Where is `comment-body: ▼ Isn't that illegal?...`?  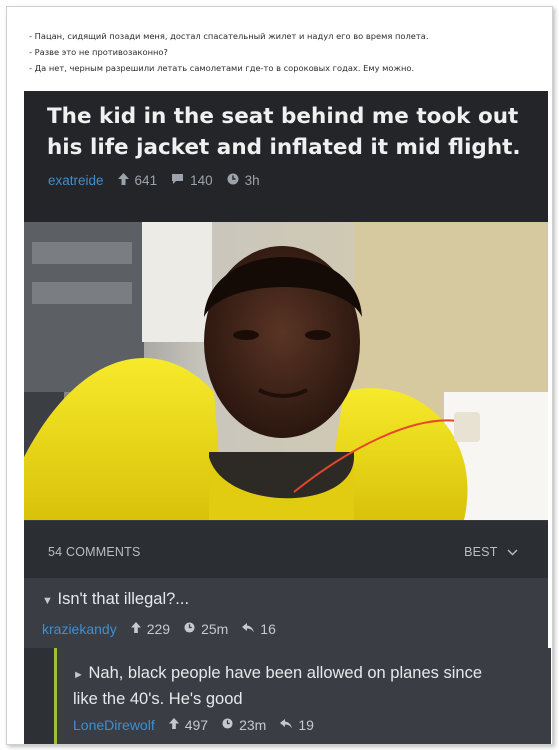 comment-body: ▼ Isn't that illegal?... is located at coordinates (115, 600).